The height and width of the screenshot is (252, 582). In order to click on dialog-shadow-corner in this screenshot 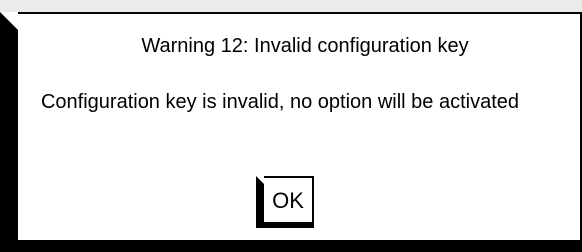, I will do `click(9, 21)`.